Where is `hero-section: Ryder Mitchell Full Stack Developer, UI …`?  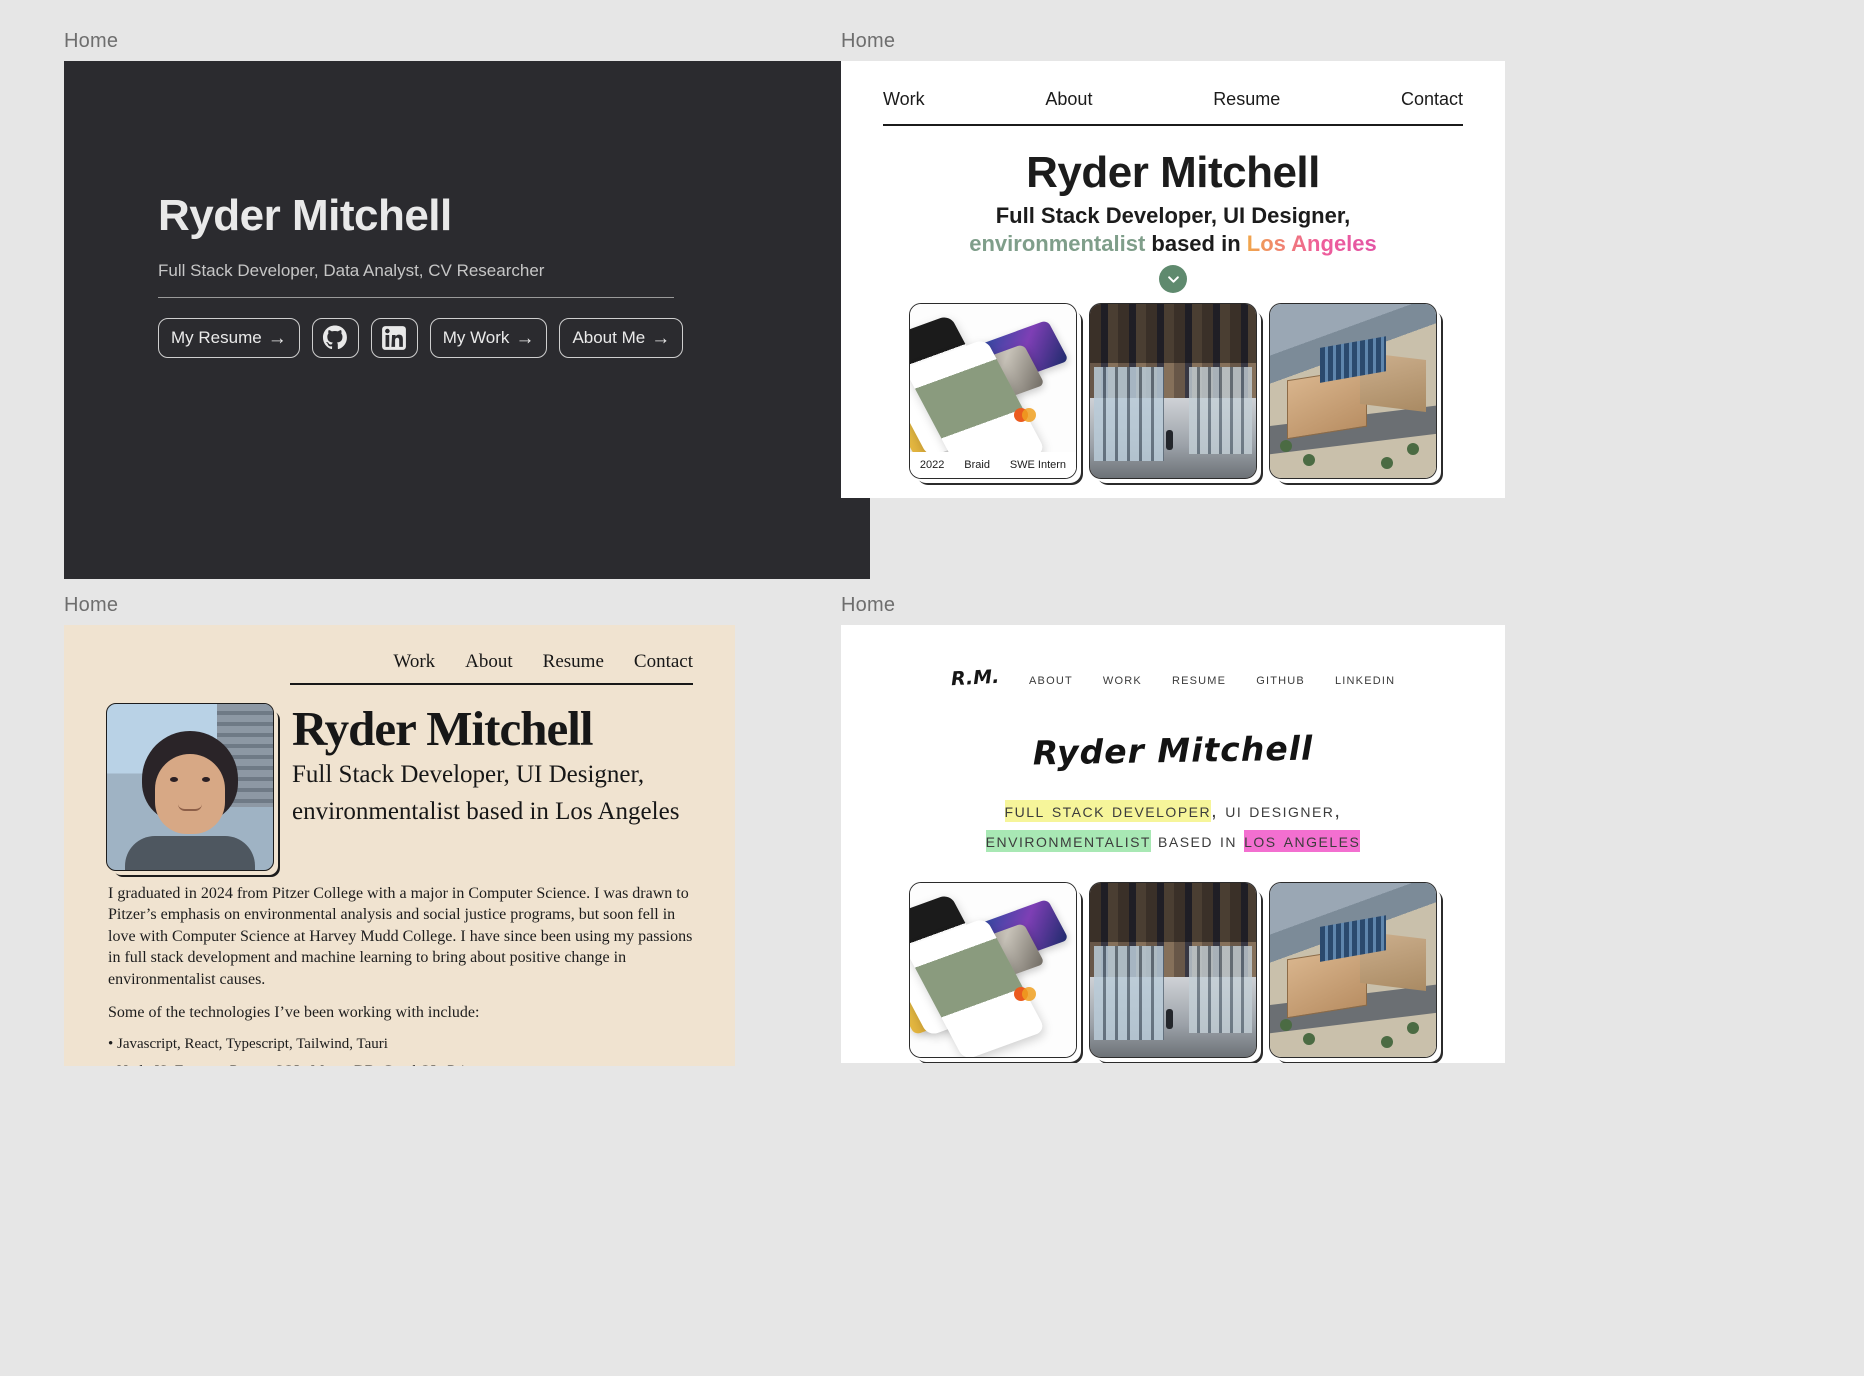 hero-section: Ryder Mitchell Full Stack Developer, UI … is located at coordinates (1173, 220).